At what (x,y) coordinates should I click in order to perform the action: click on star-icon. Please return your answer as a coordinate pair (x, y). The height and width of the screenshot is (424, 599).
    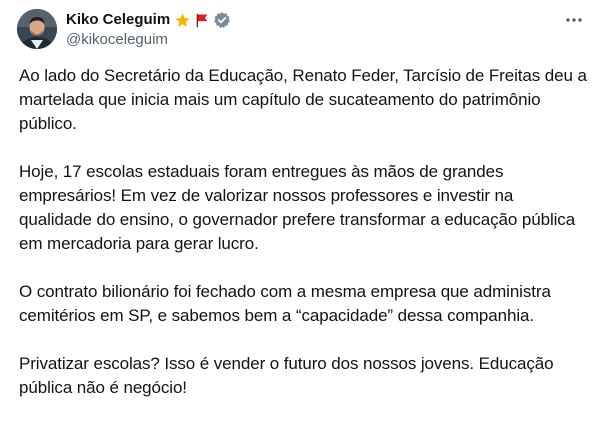
    Looking at the image, I should click on (182, 20).